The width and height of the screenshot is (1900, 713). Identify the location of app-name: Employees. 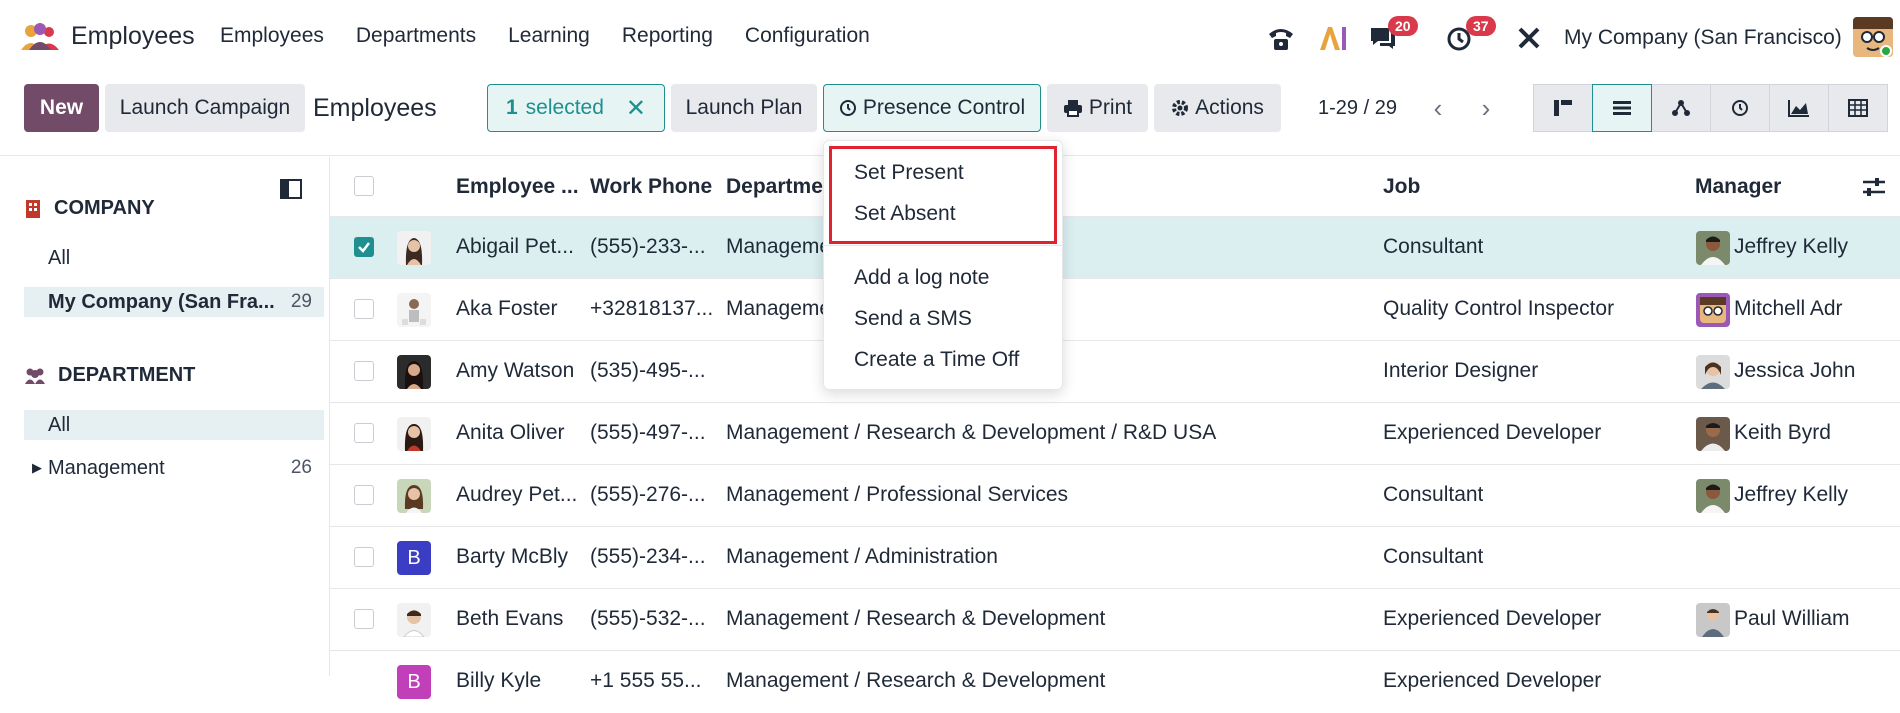
(133, 36).